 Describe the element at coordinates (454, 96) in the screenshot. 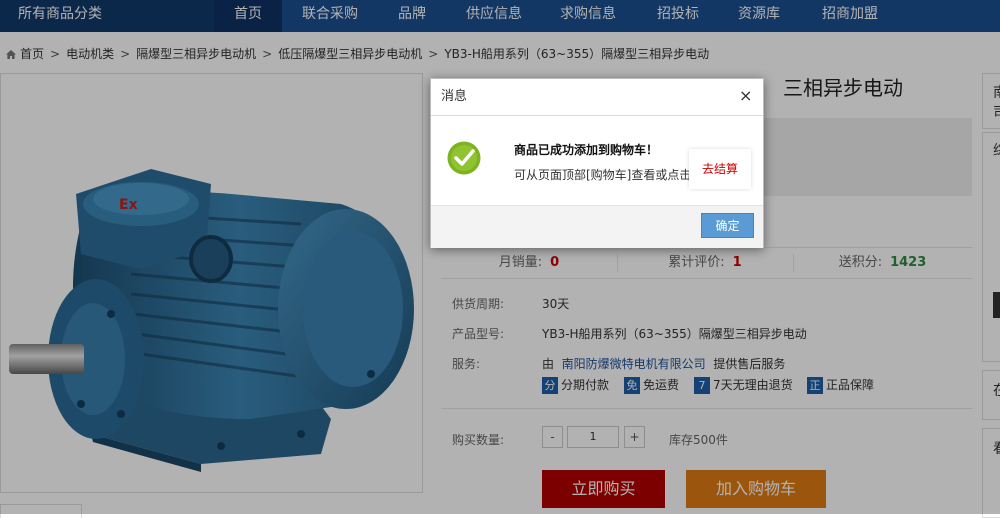

I see `dialog-title: 消息` at that location.